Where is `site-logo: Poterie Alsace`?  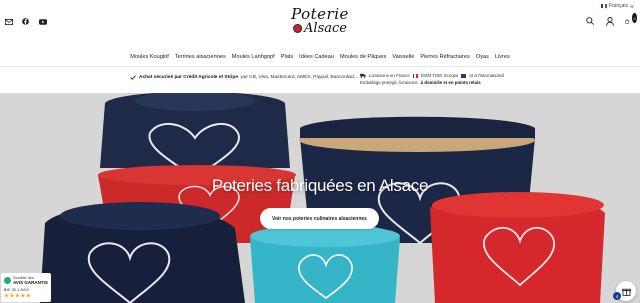
site-logo: Poterie Alsace is located at coordinates (320, 20).